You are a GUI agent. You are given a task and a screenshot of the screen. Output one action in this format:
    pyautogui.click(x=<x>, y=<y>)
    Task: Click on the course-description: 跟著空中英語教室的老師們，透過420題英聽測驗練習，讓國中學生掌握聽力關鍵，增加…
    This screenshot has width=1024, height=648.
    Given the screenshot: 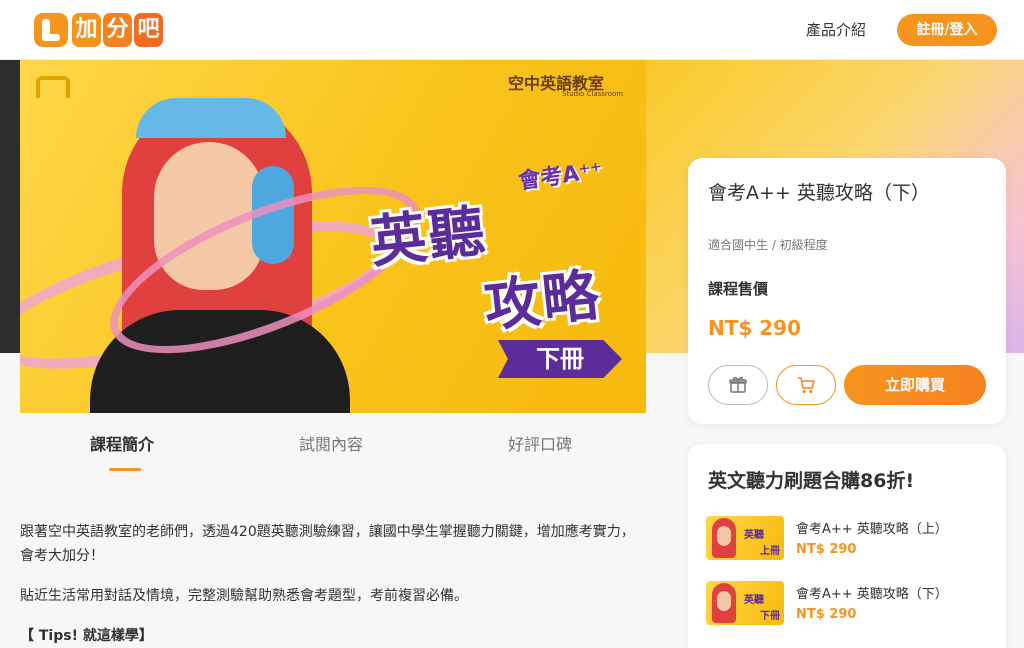 What is the action you would take?
    pyautogui.click(x=333, y=584)
    